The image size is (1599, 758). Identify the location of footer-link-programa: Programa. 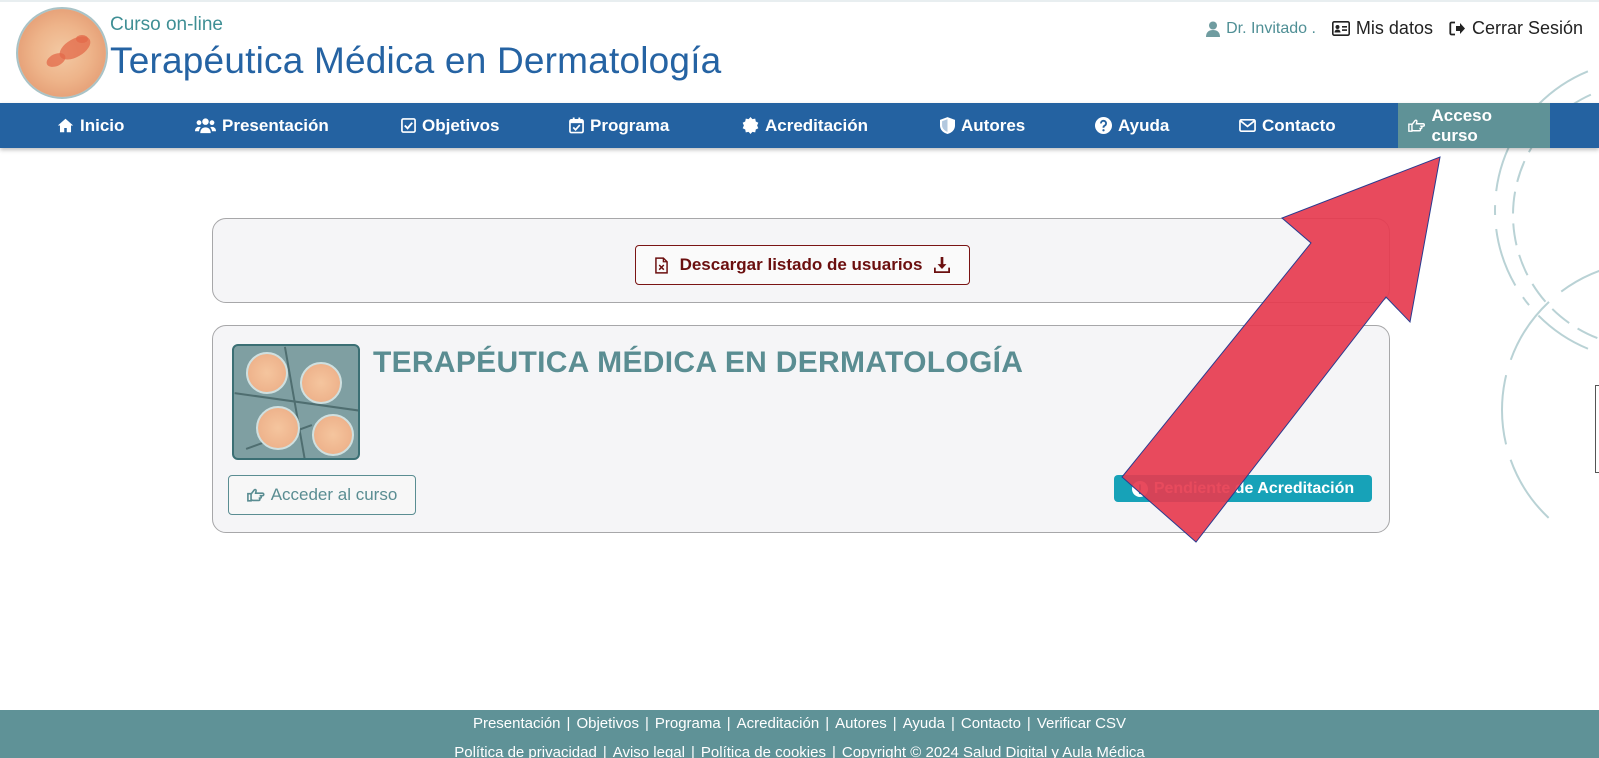
(688, 723).